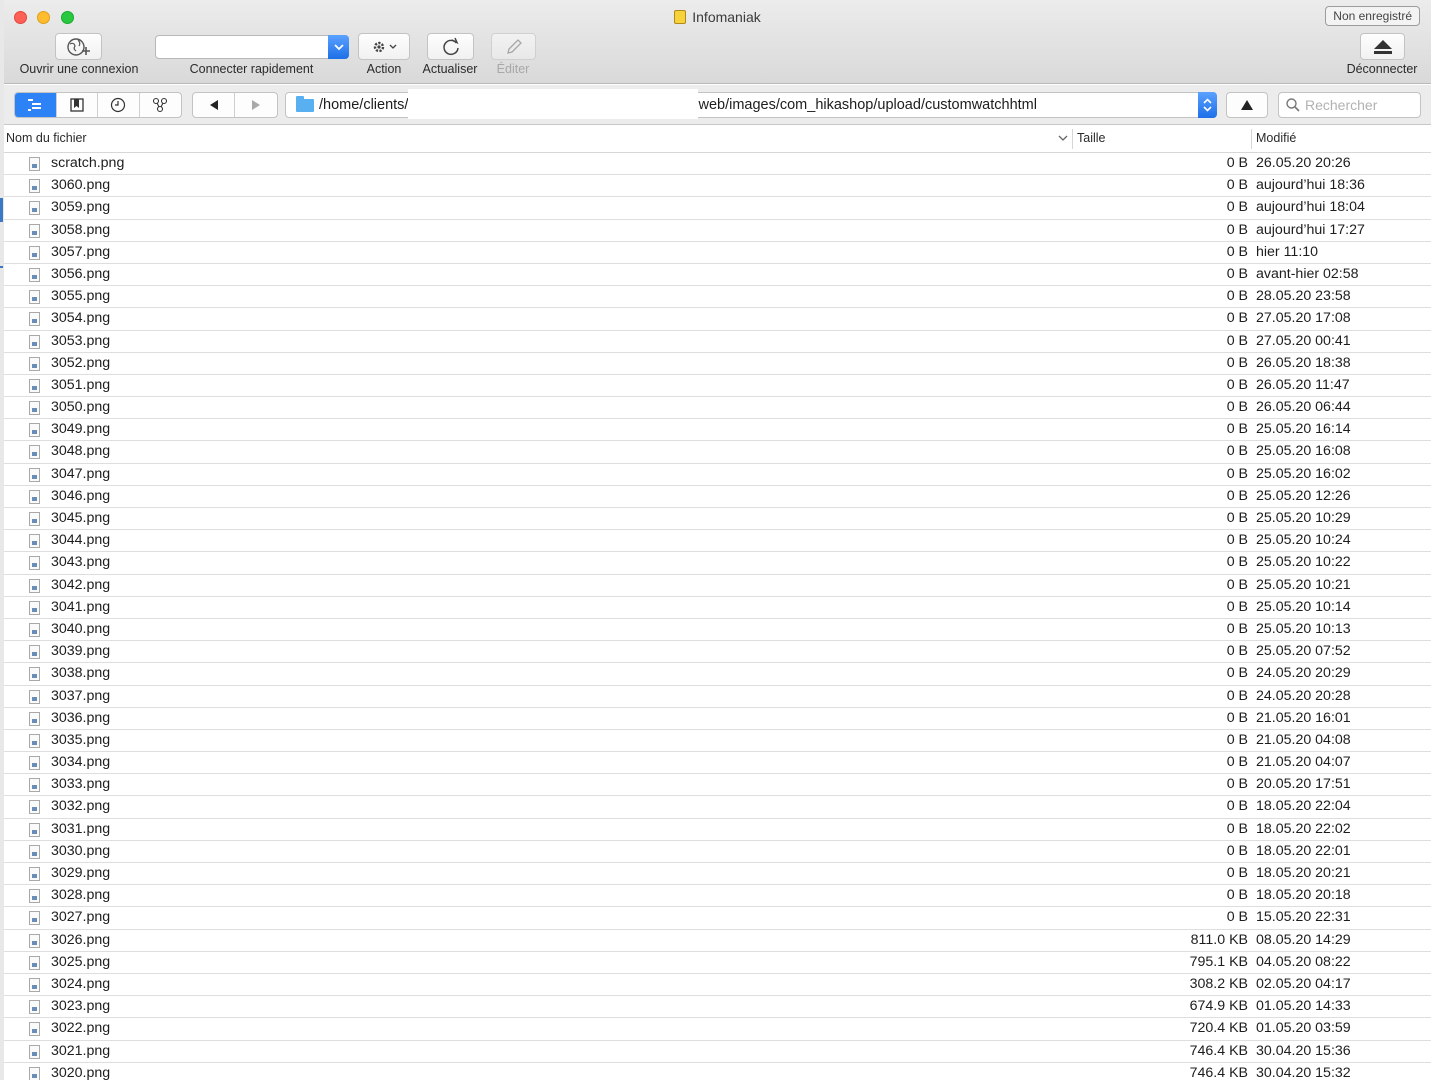  What do you see at coordinates (717, 1071) in the screenshot?
I see `file-row: 3020.png 746.4 KB 30.04.20 15:32` at bounding box center [717, 1071].